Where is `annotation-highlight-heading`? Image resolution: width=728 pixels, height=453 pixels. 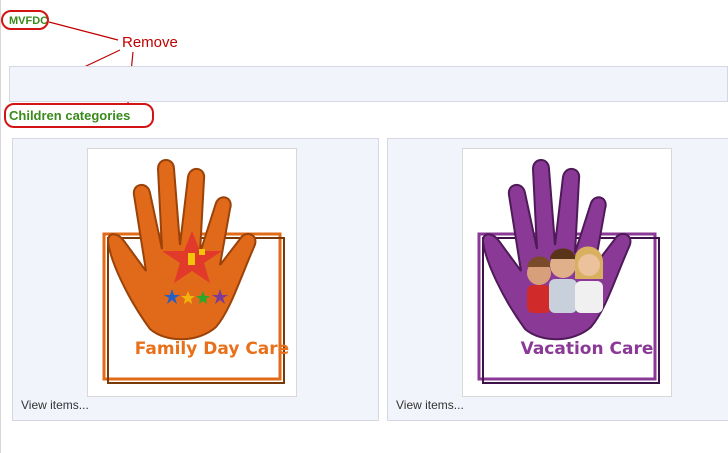 annotation-highlight-heading is located at coordinates (79, 115).